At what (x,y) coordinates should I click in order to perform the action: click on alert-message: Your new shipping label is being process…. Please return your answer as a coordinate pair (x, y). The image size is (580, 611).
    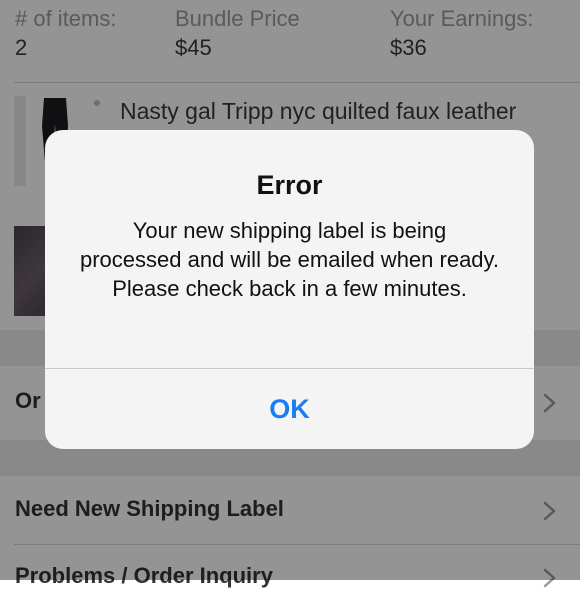
    Looking at the image, I should click on (289, 259).